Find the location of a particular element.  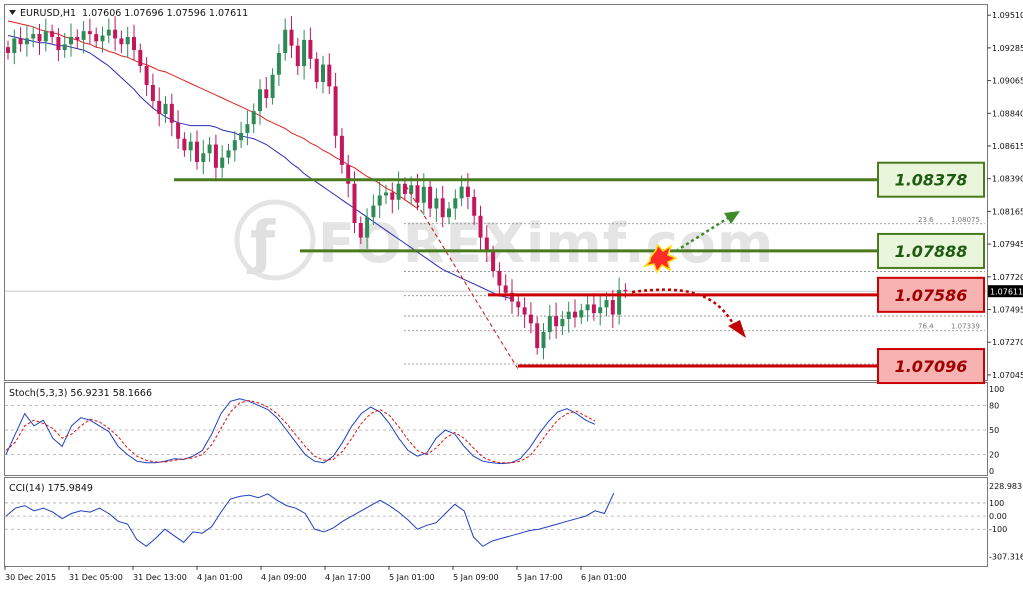

resistance-mid-label: 1.07888 is located at coordinates (931, 251).